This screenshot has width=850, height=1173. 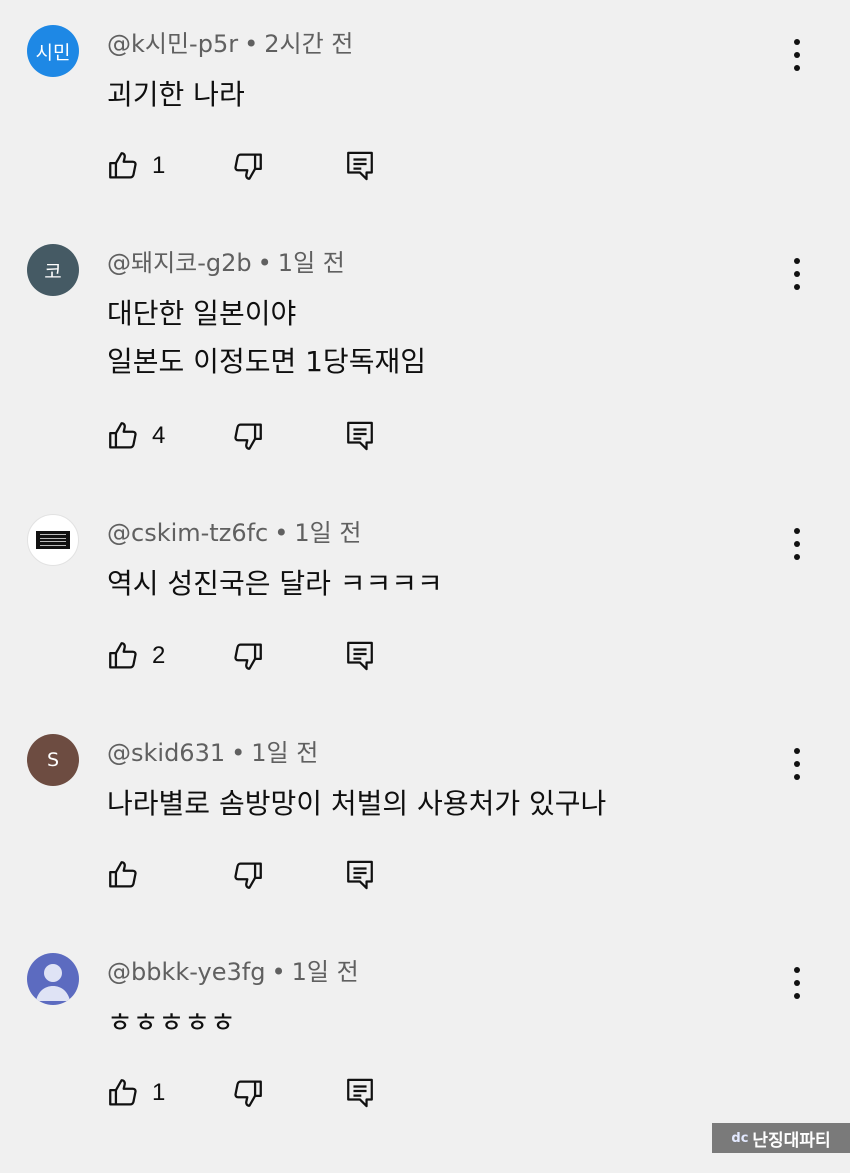 I want to click on watermark-text: 난징대파티, so click(x=791, y=1140).